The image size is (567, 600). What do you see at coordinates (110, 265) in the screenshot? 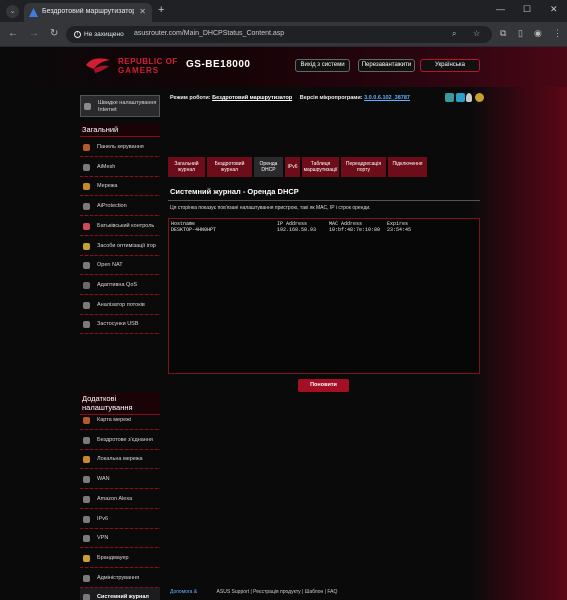
I see `sidebar-item-label: Open NAT` at bounding box center [110, 265].